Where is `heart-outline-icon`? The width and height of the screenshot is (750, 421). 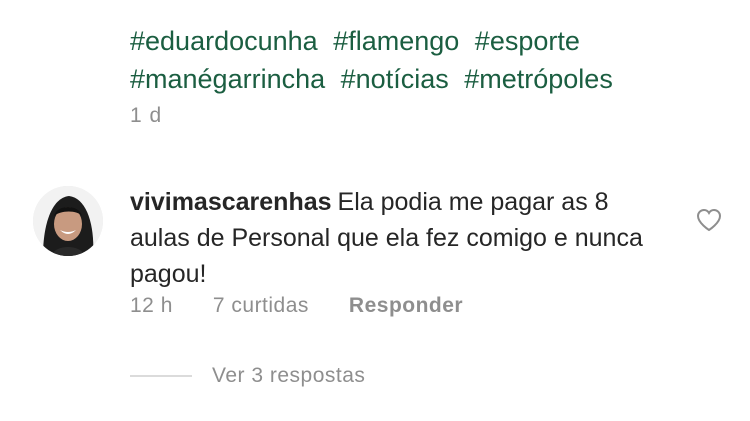 heart-outline-icon is located at coordinates (709, 220).